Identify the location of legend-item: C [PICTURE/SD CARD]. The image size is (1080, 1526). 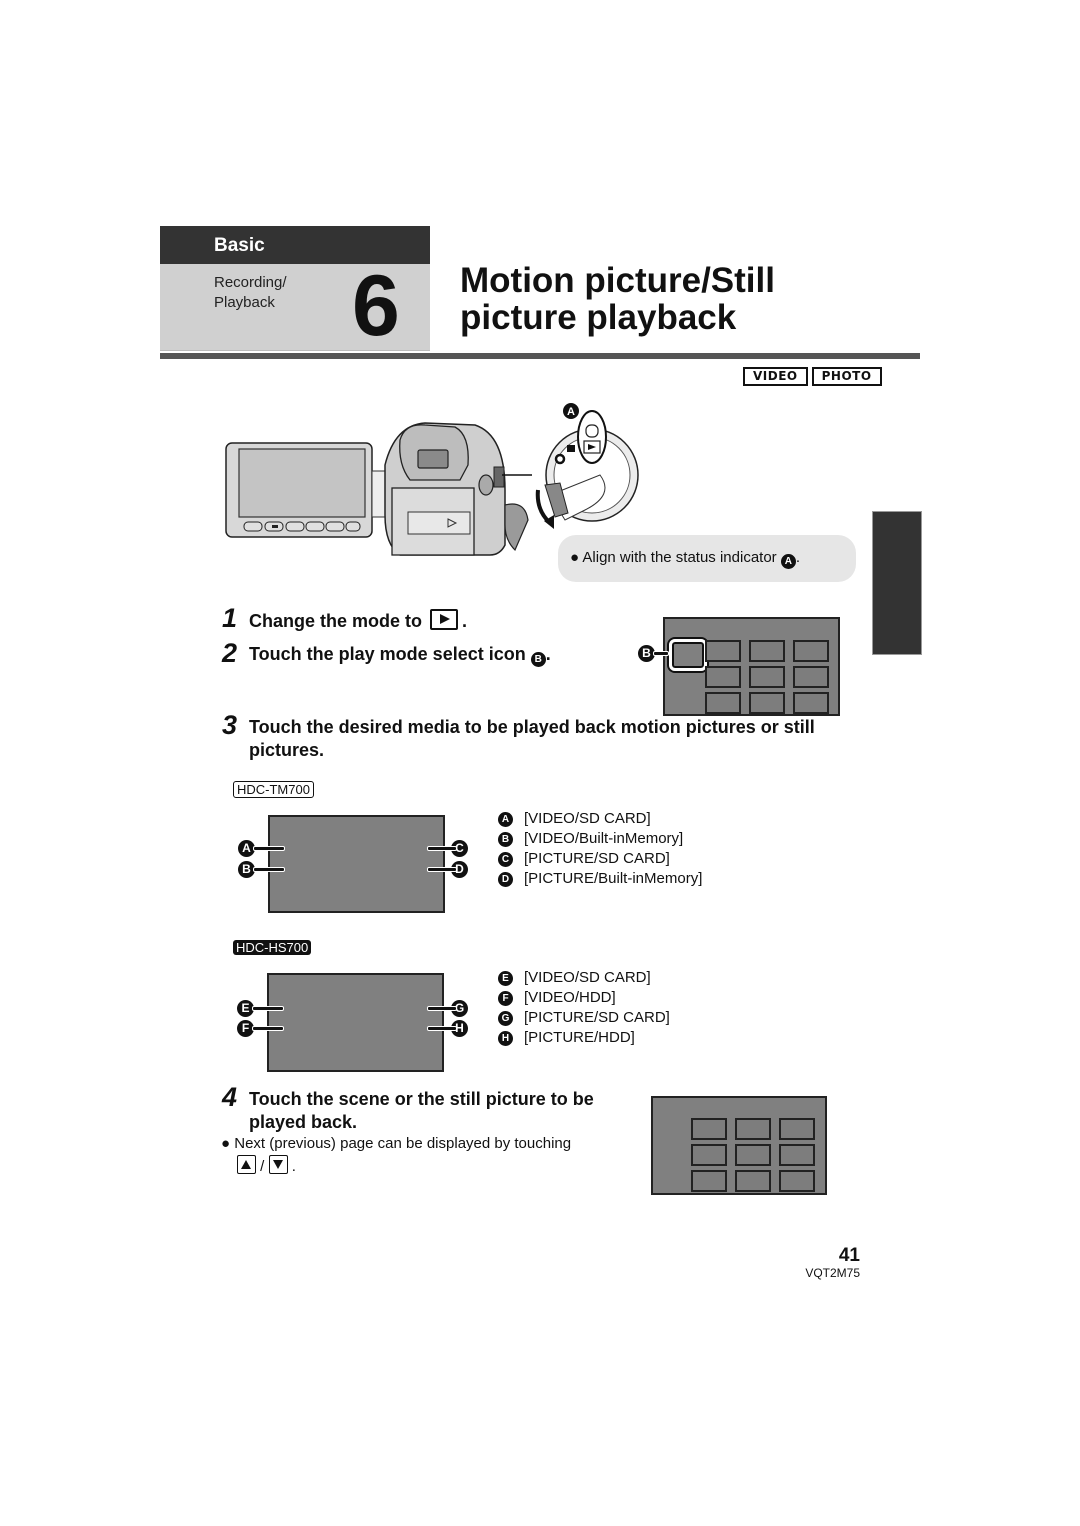
(600, 859).